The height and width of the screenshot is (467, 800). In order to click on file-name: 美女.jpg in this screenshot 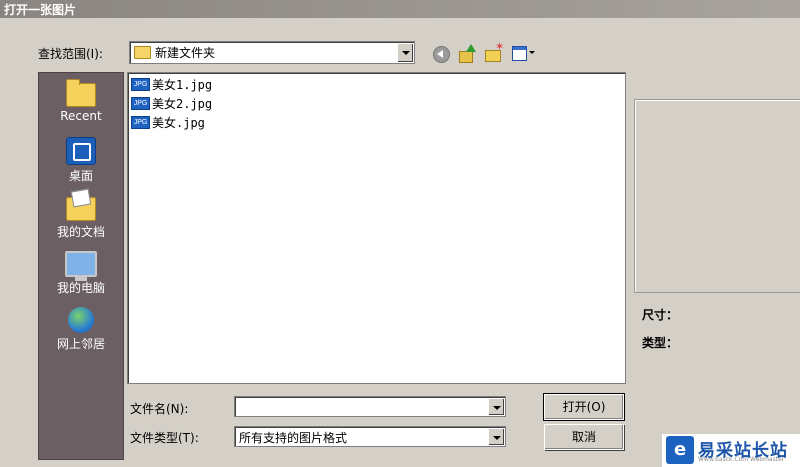, I will do `click(178, 123)`.